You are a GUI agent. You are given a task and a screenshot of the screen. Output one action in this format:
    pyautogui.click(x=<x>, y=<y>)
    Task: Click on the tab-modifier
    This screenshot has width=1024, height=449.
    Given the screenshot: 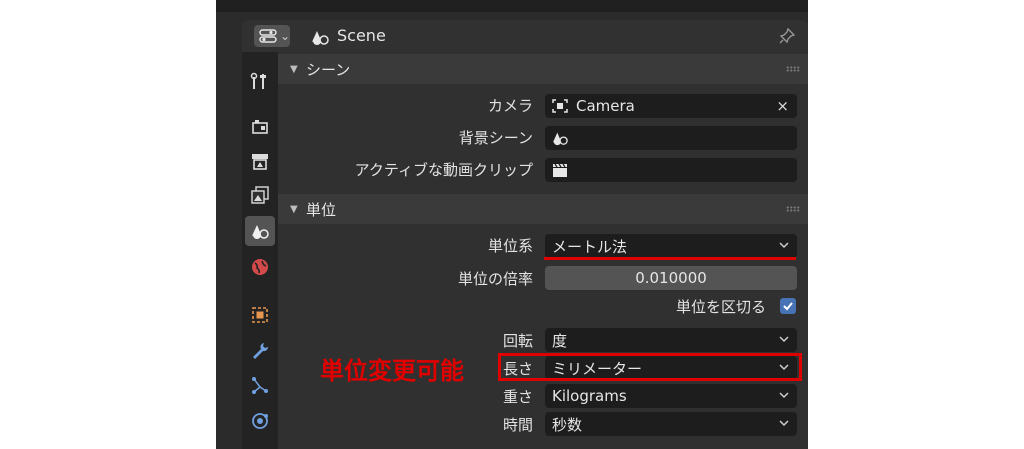 What is the action you would take?
    pyautogui.click(x=260, y=351)
    